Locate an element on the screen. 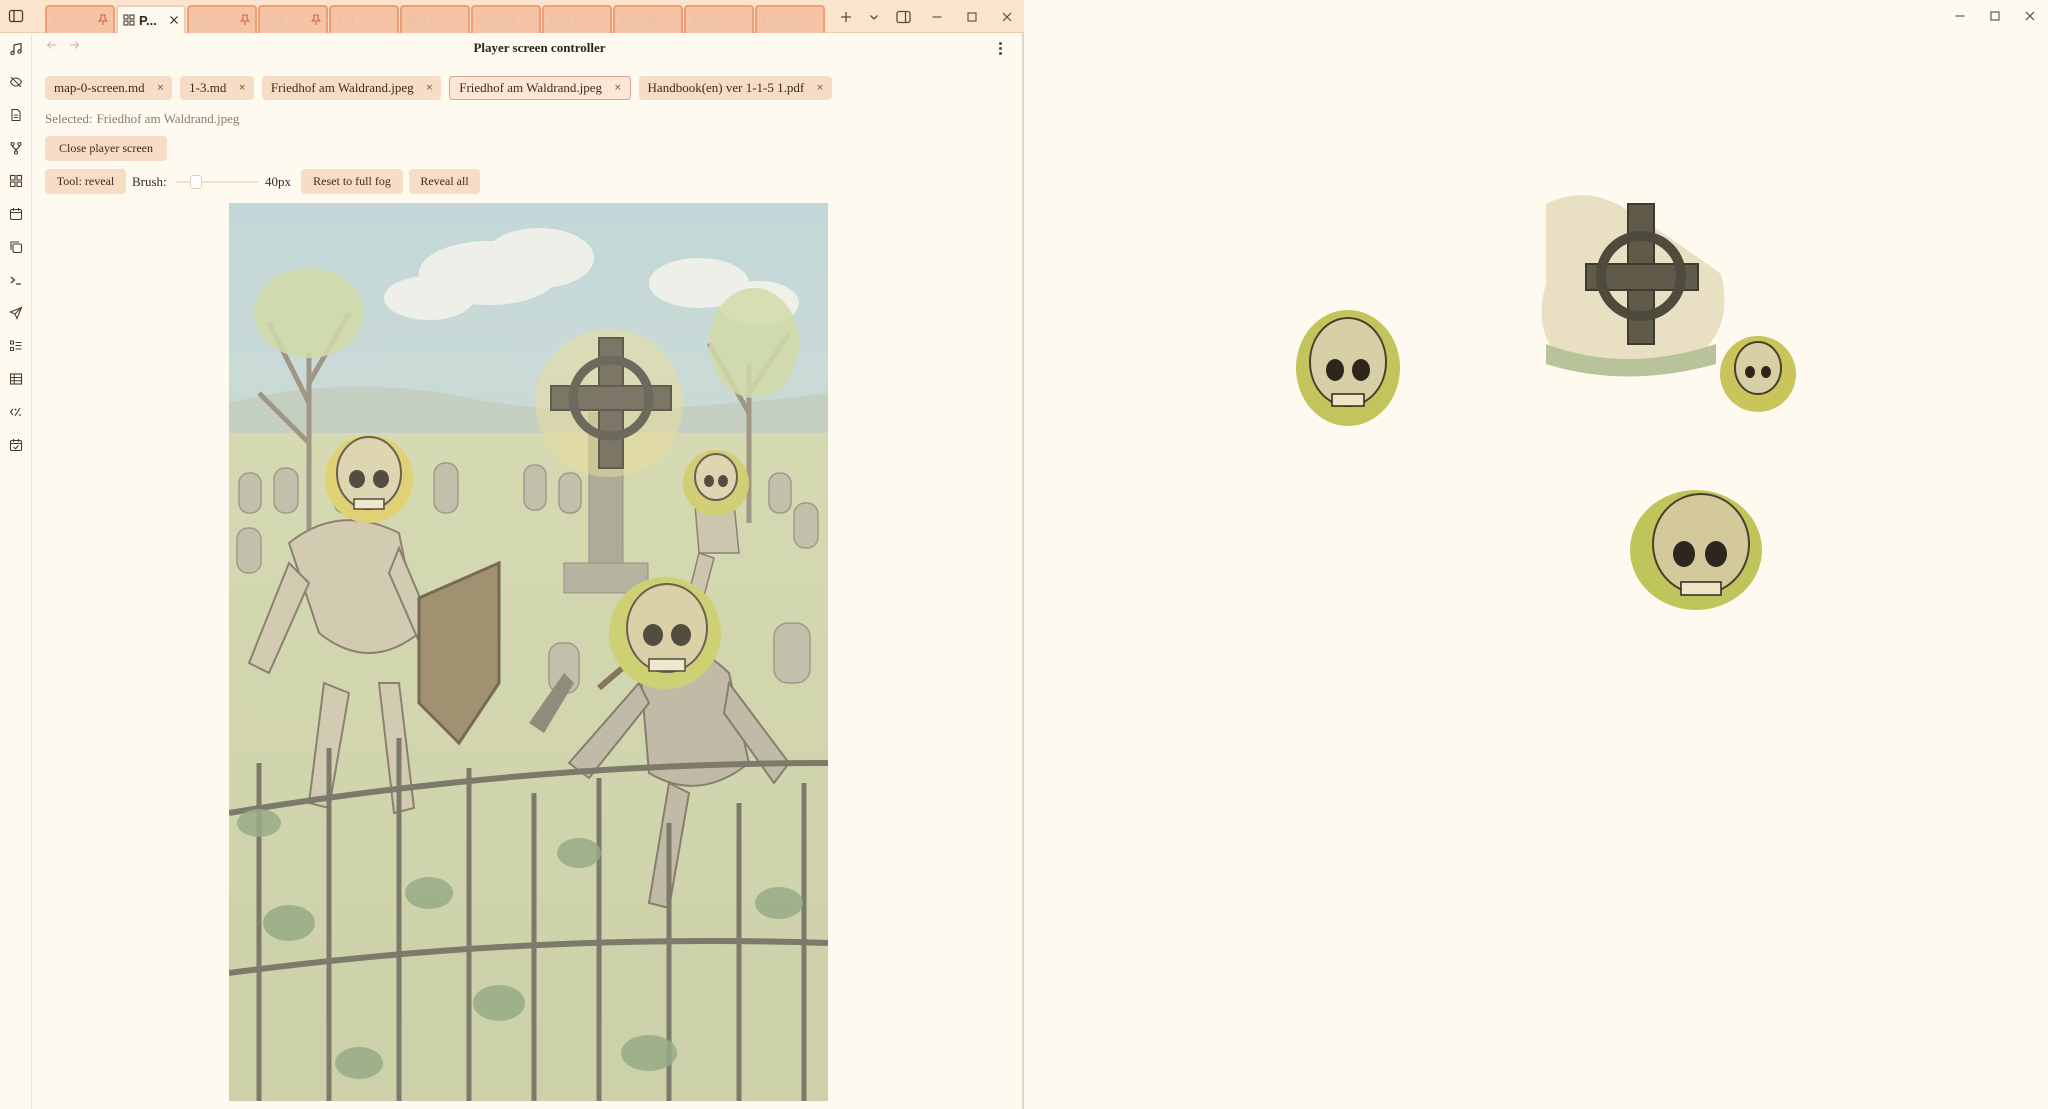 Image resolution: width=2048 pixels, height=1109 pixels. selected-file-text: Selected: Friedhof am Waldrand.jpeg is located at coordinates (142, 119).